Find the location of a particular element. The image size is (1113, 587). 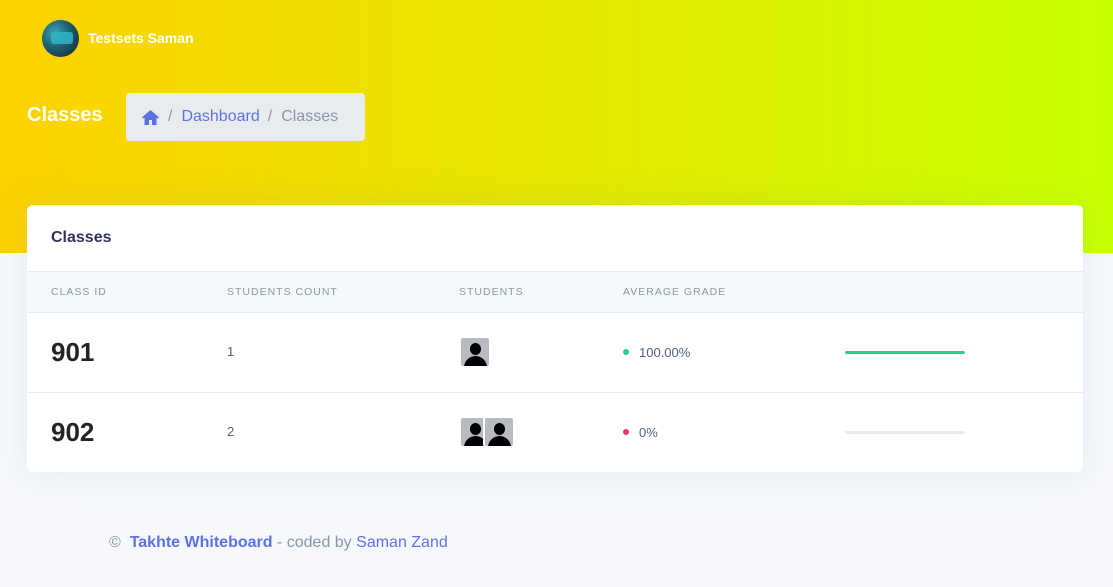

card-header: Classes is located at coordinates (555, 238).